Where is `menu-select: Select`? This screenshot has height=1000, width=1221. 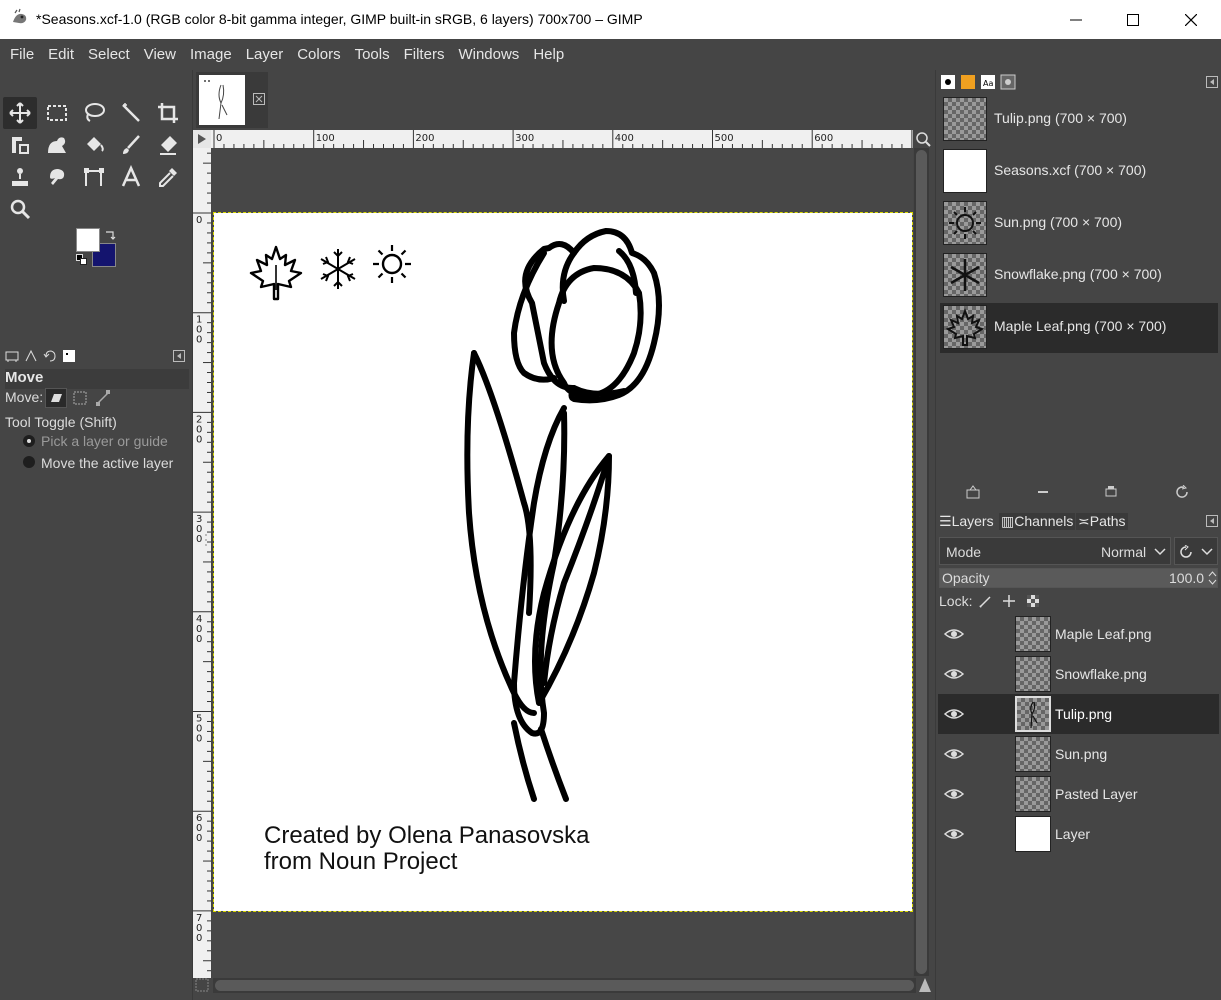 menu-select: Select is located at coordinates (109, 54).